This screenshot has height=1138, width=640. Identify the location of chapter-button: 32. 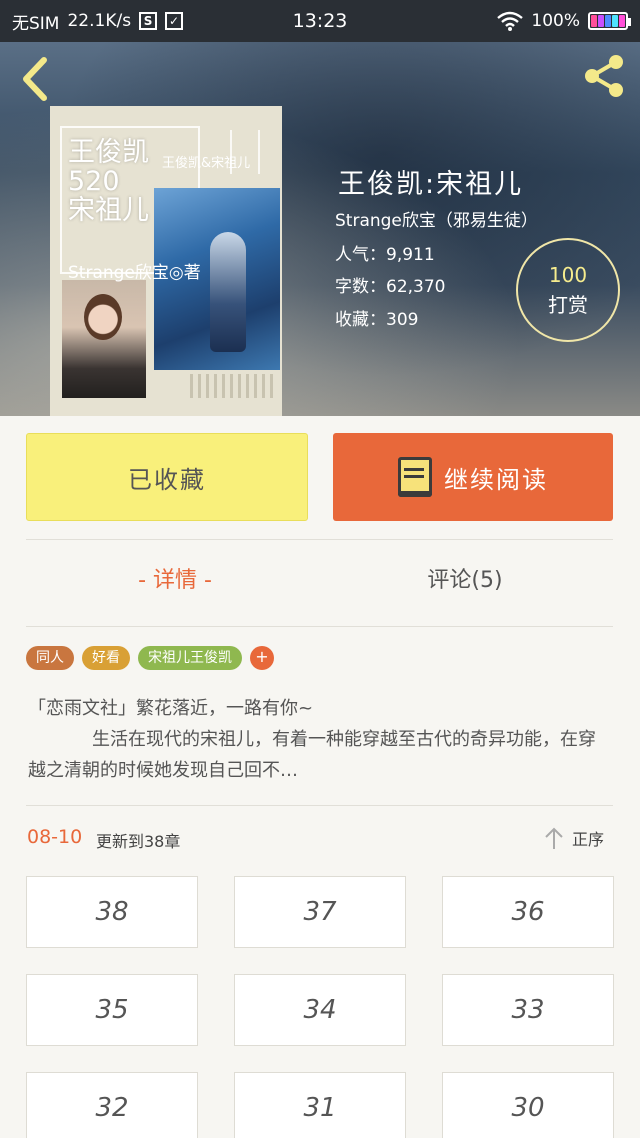
(112, 1105).